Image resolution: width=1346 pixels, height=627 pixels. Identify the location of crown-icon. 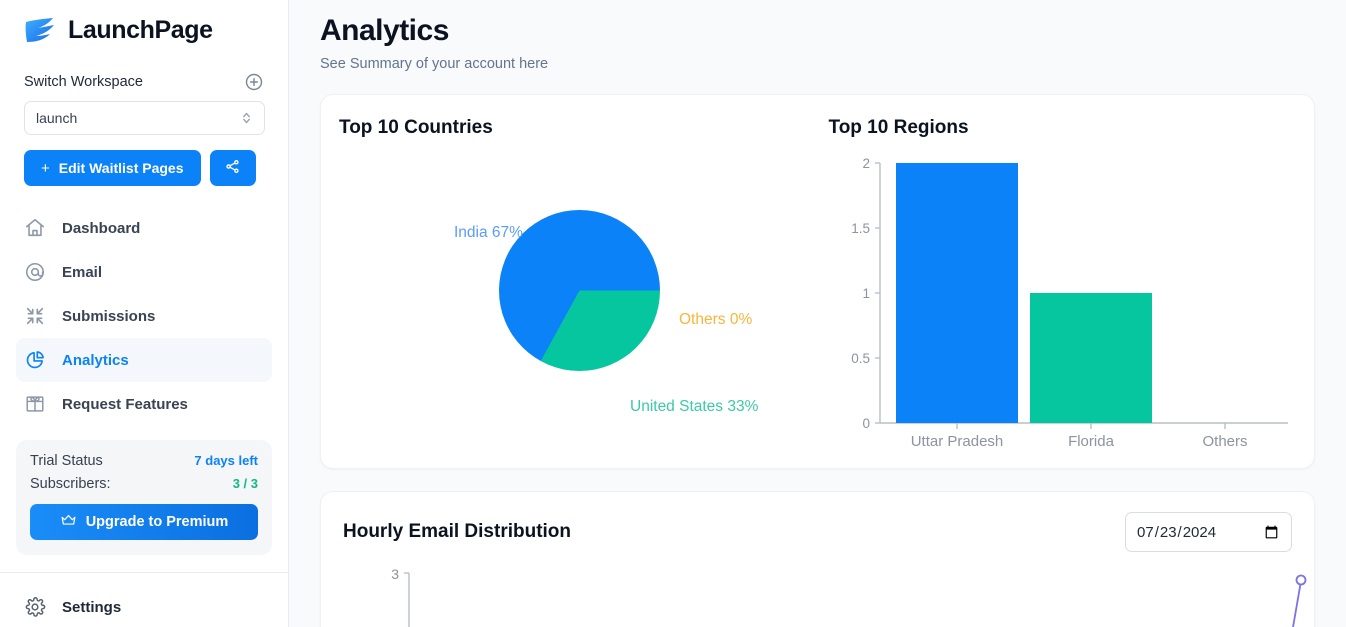
(68, 522).